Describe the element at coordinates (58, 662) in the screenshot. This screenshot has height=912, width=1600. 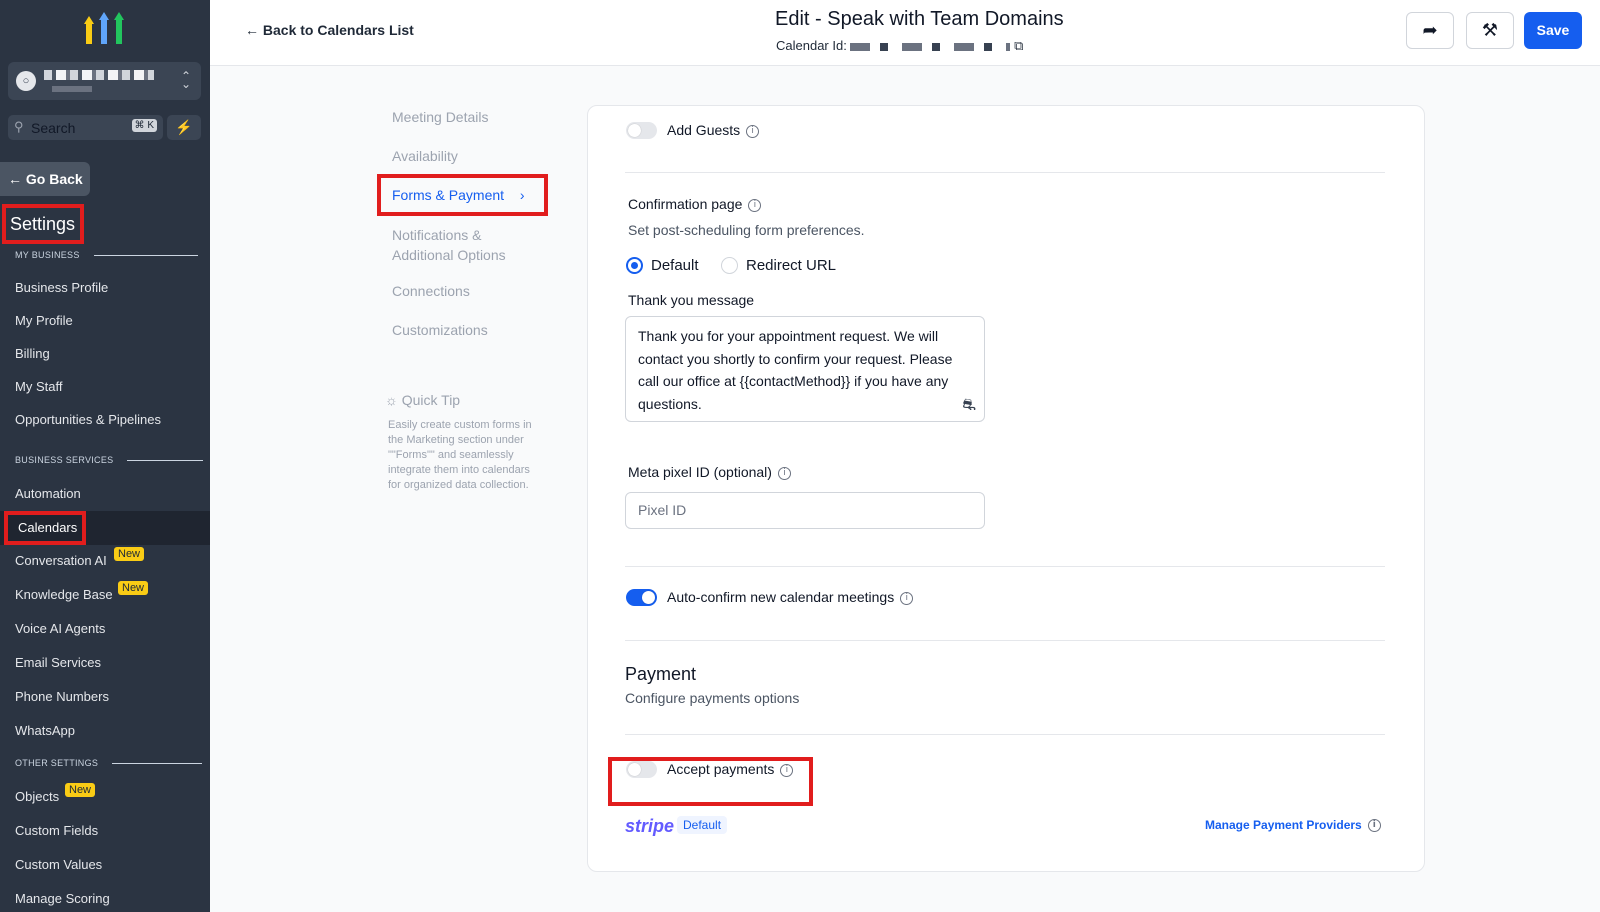
I see `sidebar-item-email-services: Email Services` at that location.